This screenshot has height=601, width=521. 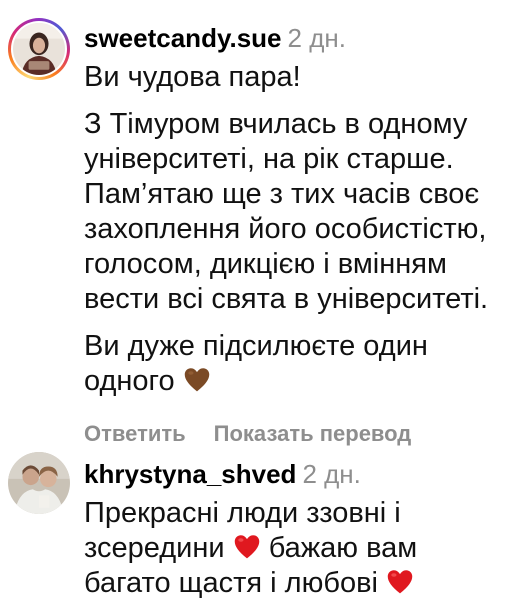 I want to click on comment-text: Ви чудова пара!, so click(x=192, y=77).